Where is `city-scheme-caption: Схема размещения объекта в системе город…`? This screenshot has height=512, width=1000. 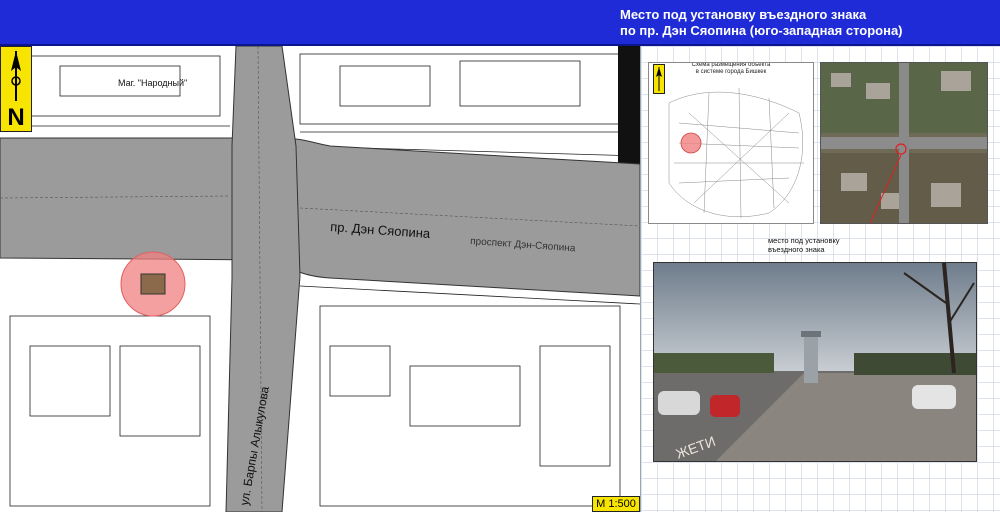 city-scheme-caption: Схема размещения объекта в системе город… is located at coordinates (731, 69).